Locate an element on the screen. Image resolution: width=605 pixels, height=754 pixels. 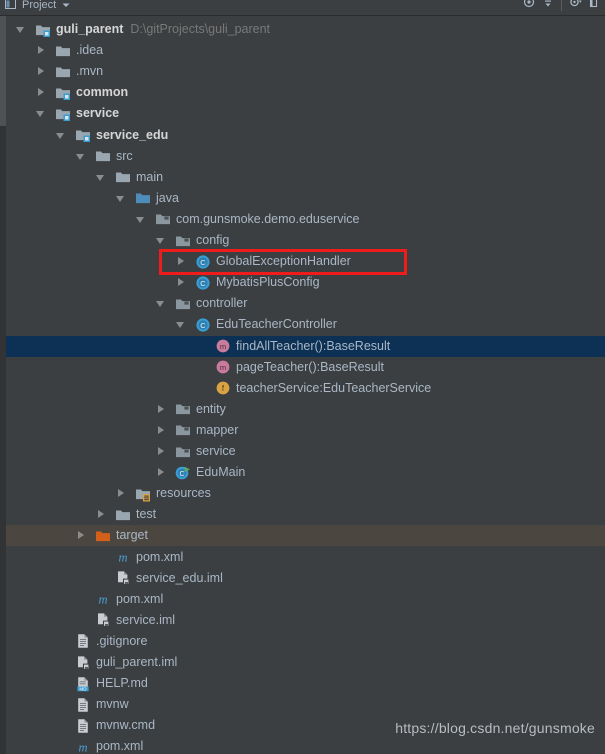
tool-window-header: Project is located at coordinates (302, 8).